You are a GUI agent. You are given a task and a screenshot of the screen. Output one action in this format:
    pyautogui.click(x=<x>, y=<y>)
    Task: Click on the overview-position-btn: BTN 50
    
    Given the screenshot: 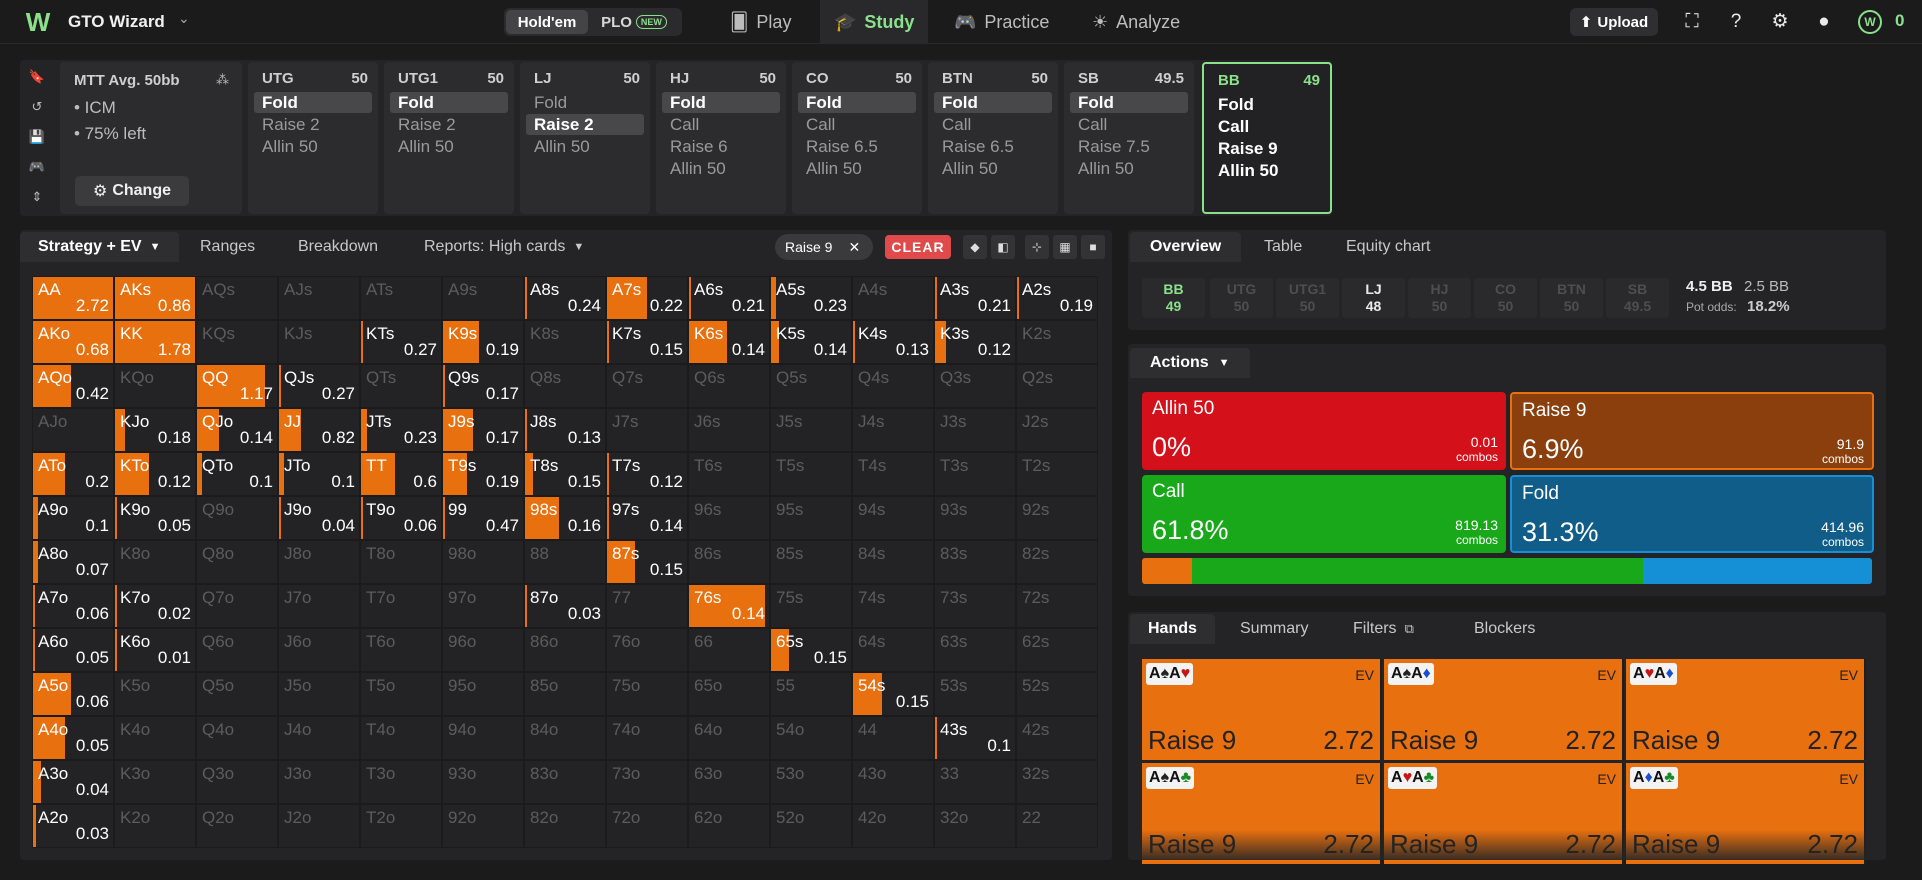 What is the action you would take?
    pyautogui.click(x=1571, y=298)
    